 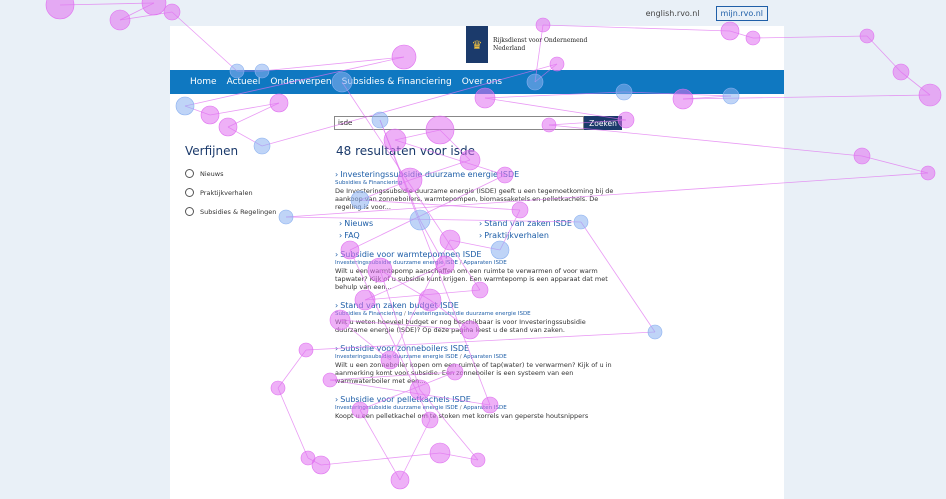 What do you see at coordinates (516, 235) in the screenshot?
I see `sublink-text: Praktijkverhalen` at bounding box center [516, 235].